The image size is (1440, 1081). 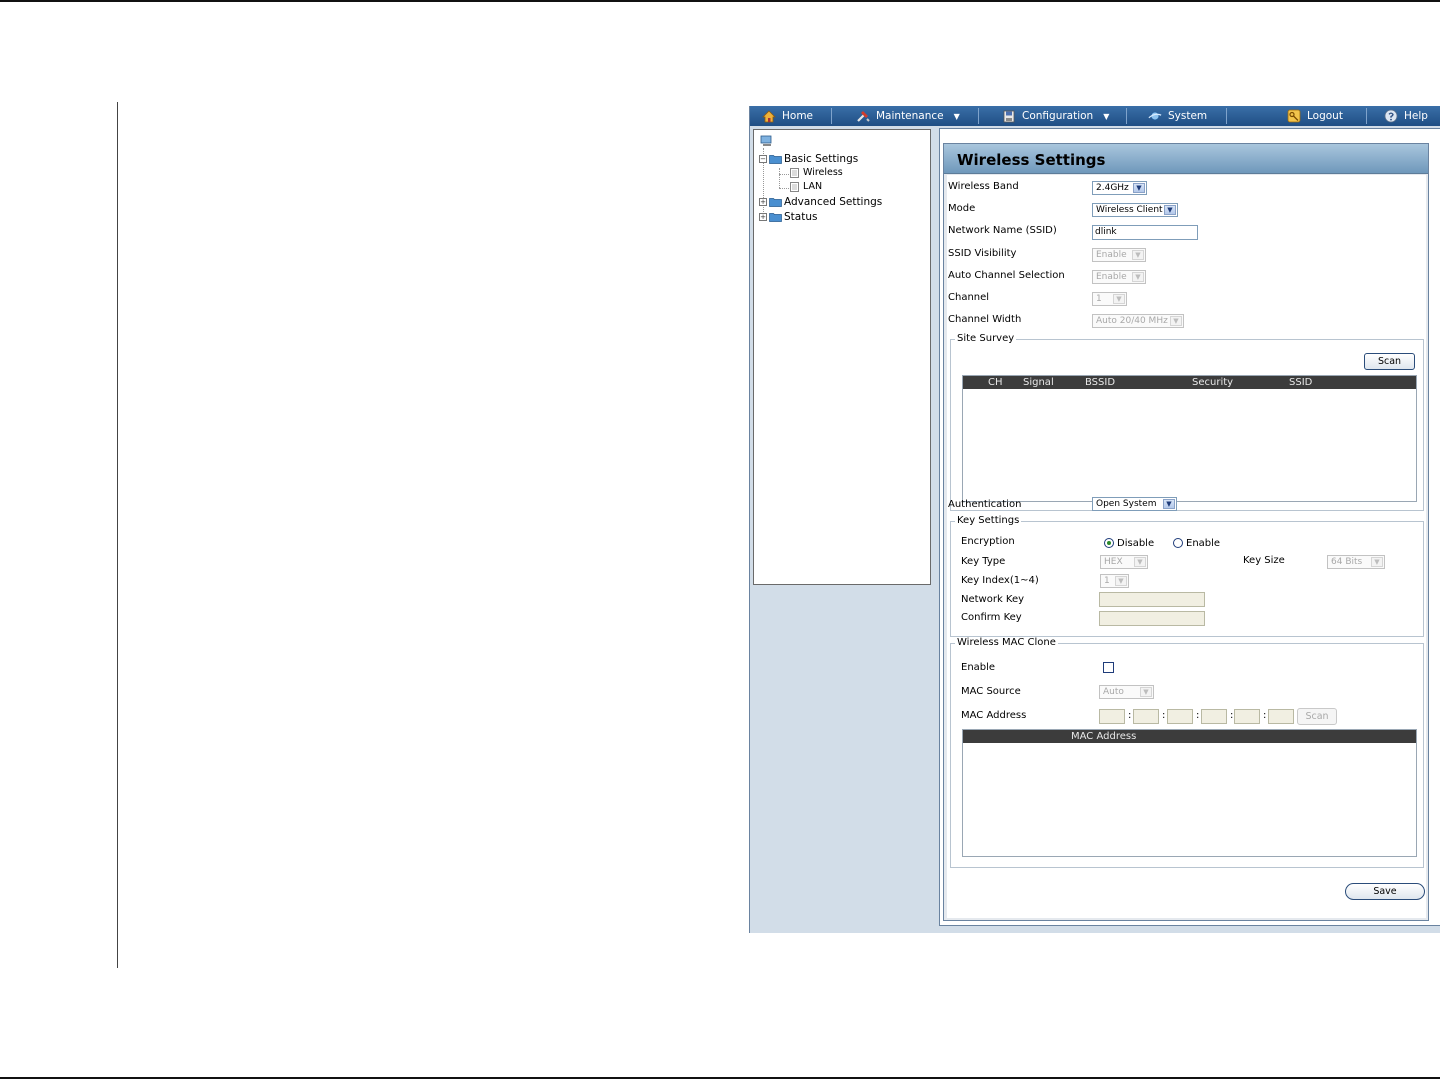 I want to click on tools-icon, so click(x=863, y=116).